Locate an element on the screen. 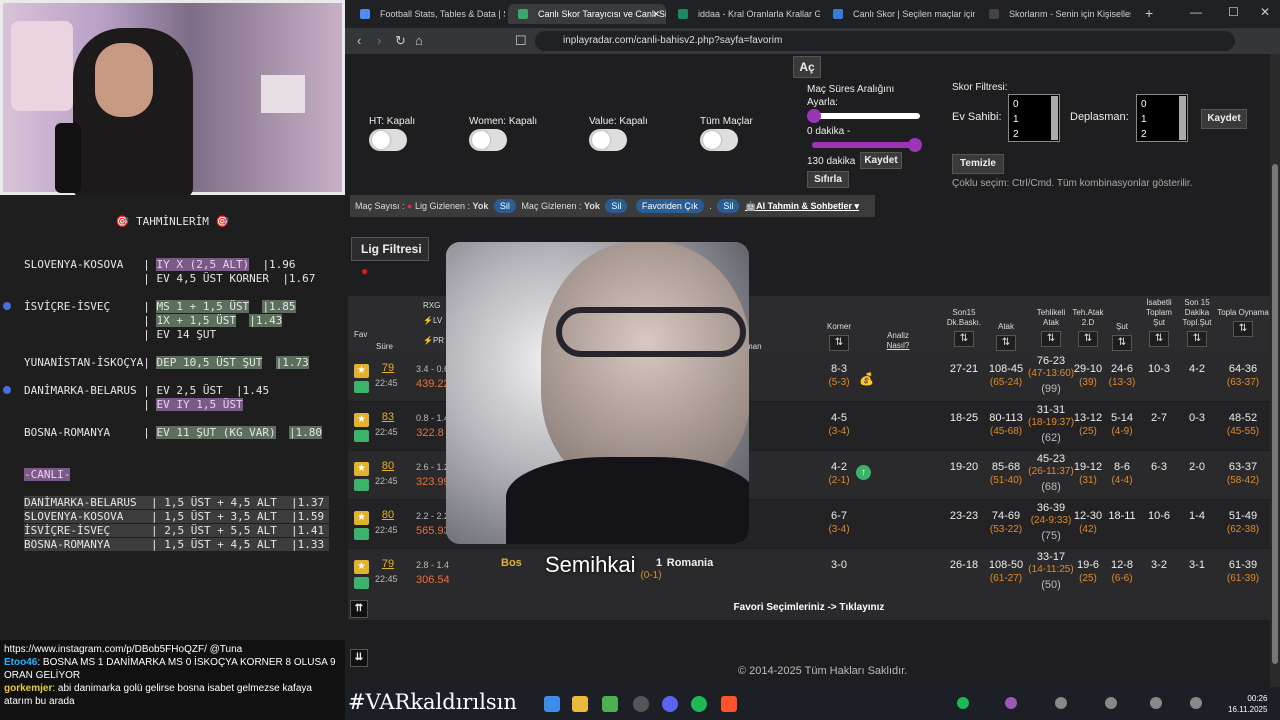  clear-button: Temizle is located at coordinates (978, 164).